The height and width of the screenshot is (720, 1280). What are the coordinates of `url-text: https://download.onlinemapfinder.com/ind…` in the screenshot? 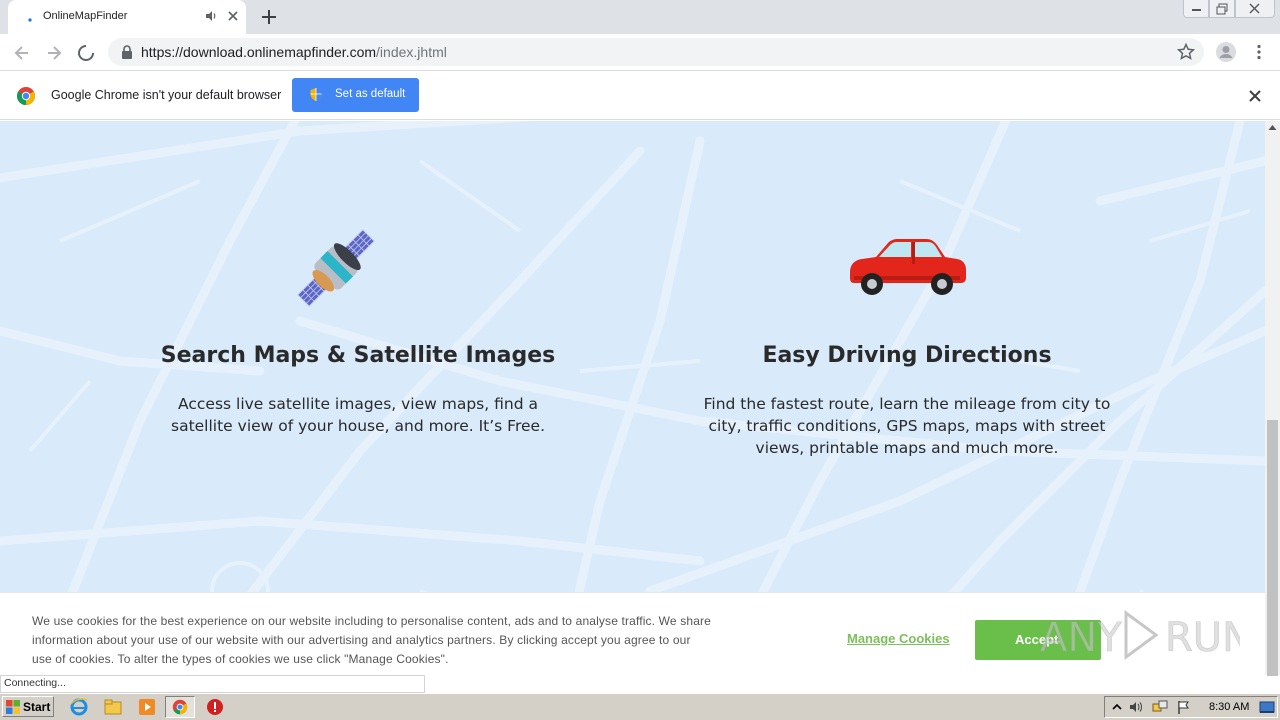 It's located at (294, 52).